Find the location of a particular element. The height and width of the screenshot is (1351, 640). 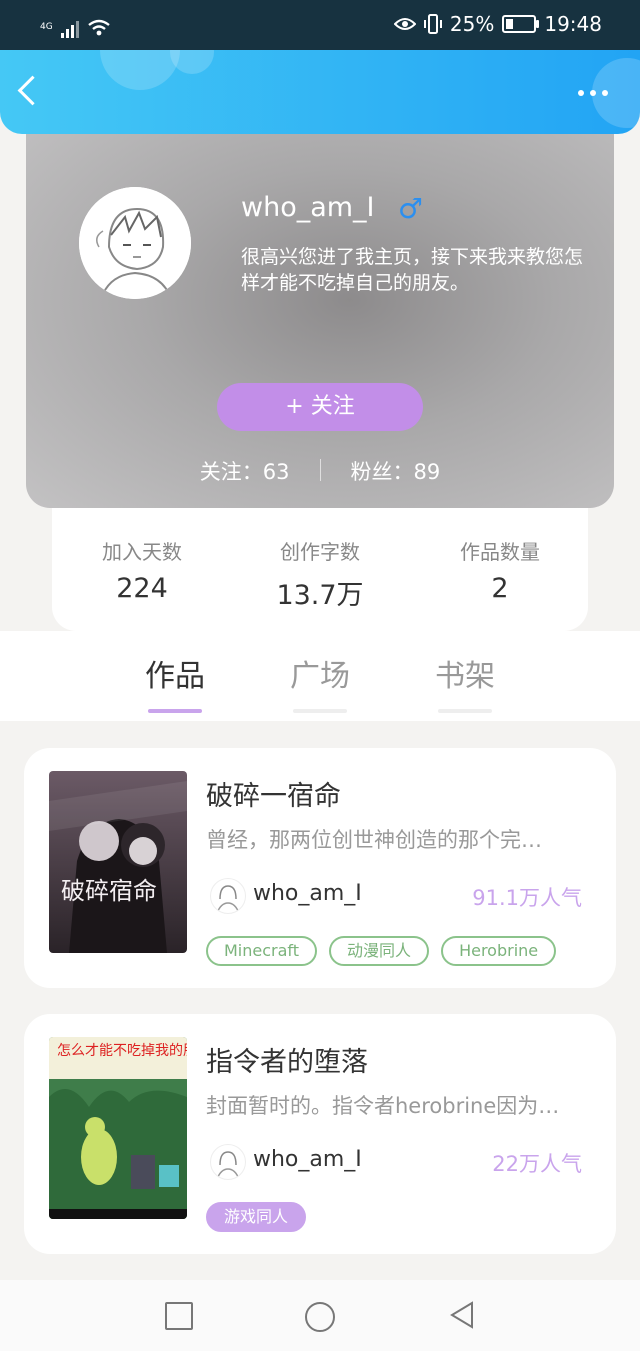

tag: 游戏同人 is located at coordinates (256, 1217).